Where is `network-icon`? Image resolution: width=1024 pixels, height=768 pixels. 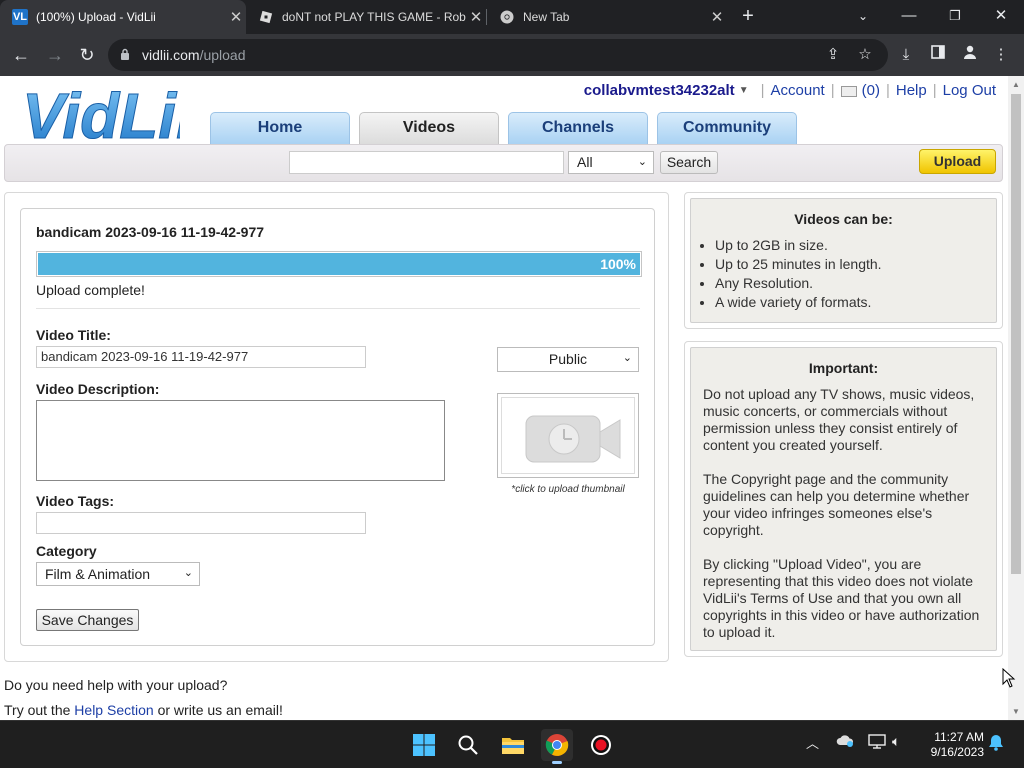 network-icon is located at coordinates (877, 742).